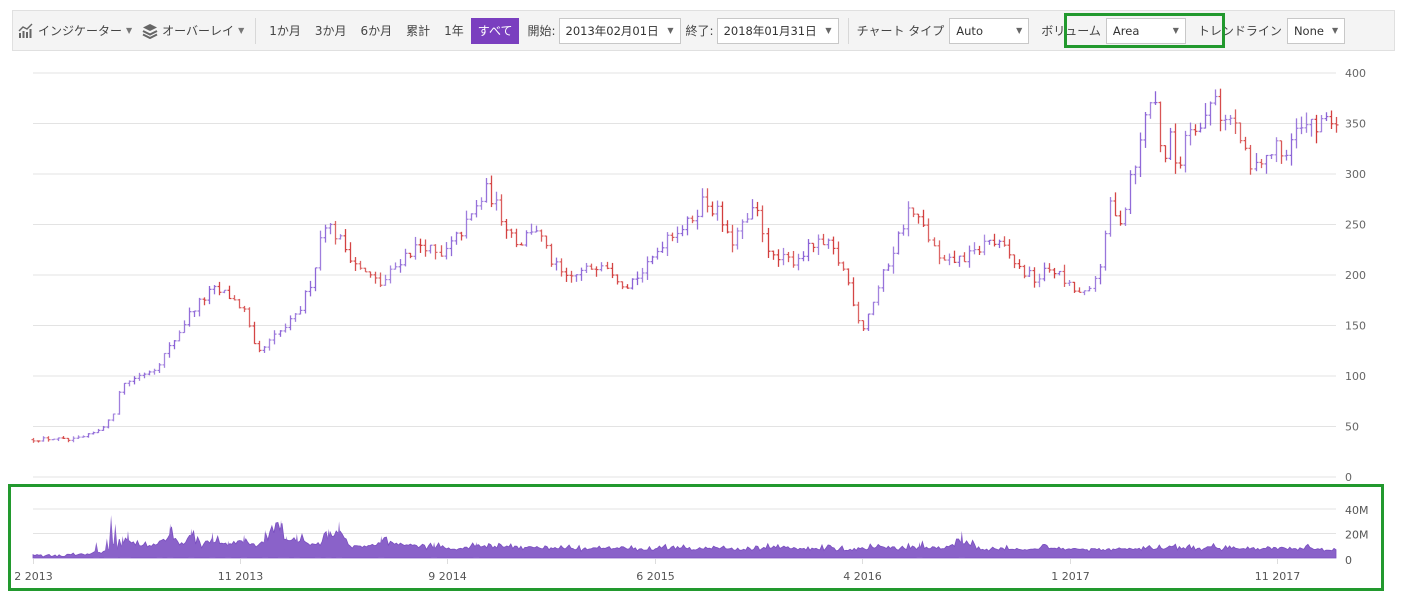  What do you see at coordinates (96, 550) in the screenshot?
I see `volume-spike` at bounding box center [96, 550].